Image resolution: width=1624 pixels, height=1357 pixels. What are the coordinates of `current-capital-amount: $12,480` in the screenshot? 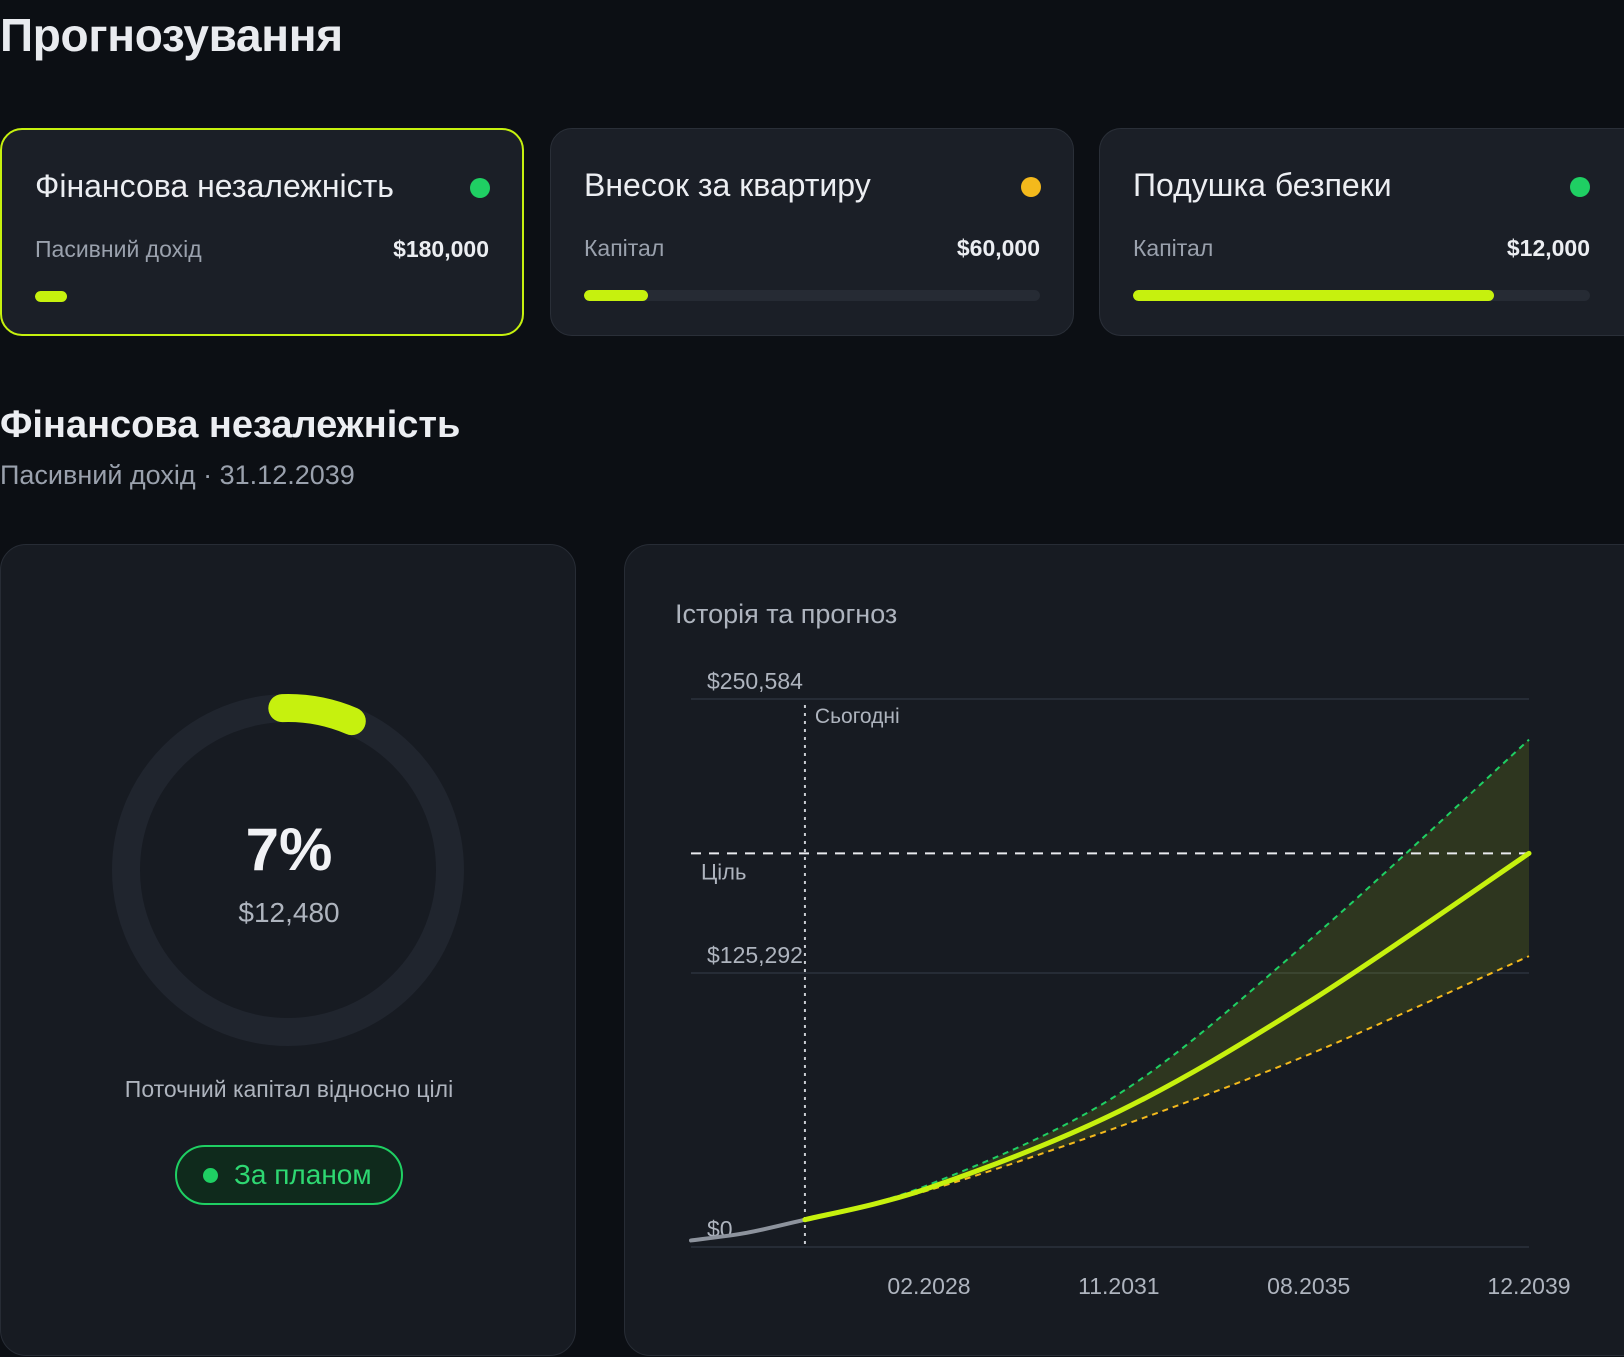 It's located at (289, 912).